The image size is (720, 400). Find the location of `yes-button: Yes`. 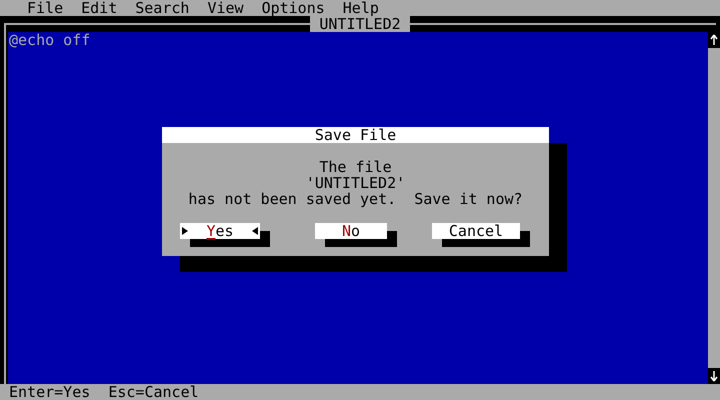

yes-button: Yes is located at coordinates (220, 231).